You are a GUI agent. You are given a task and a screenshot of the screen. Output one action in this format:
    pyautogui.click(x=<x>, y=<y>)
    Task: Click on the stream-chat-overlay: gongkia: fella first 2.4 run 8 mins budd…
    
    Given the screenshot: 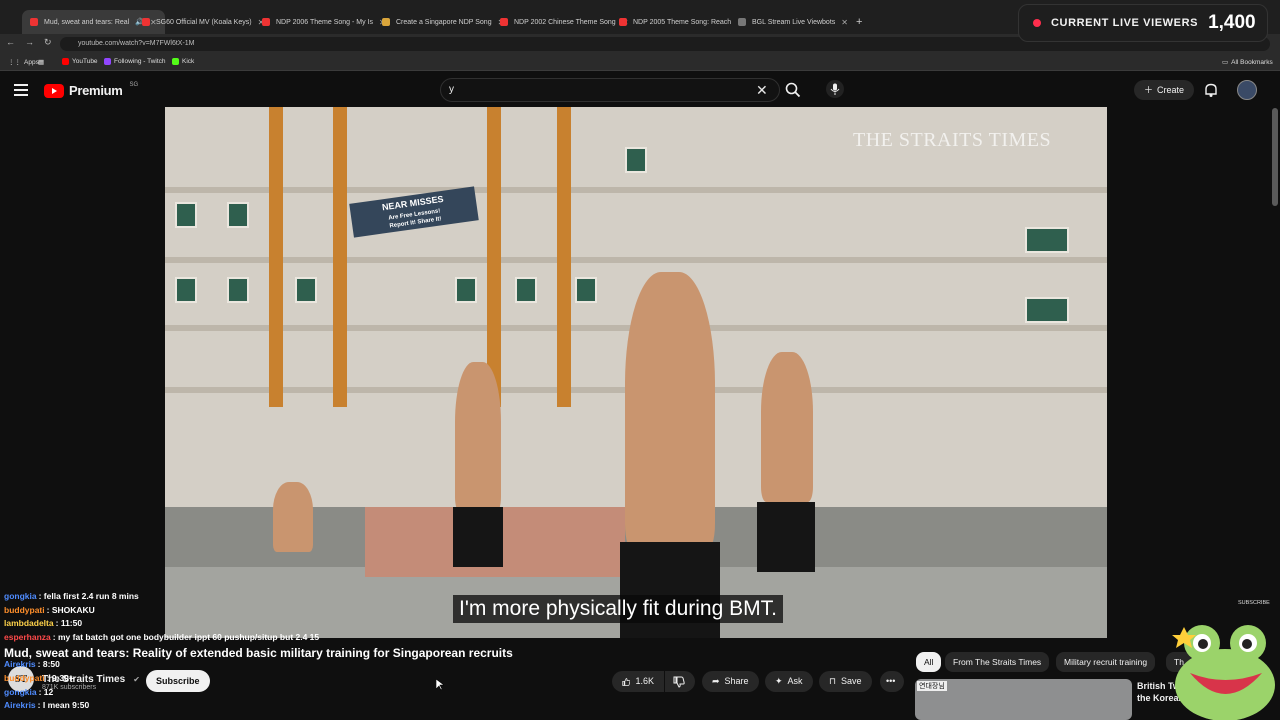 What is the action you would take?
    pyautogui.click(x=274, y=651)
    